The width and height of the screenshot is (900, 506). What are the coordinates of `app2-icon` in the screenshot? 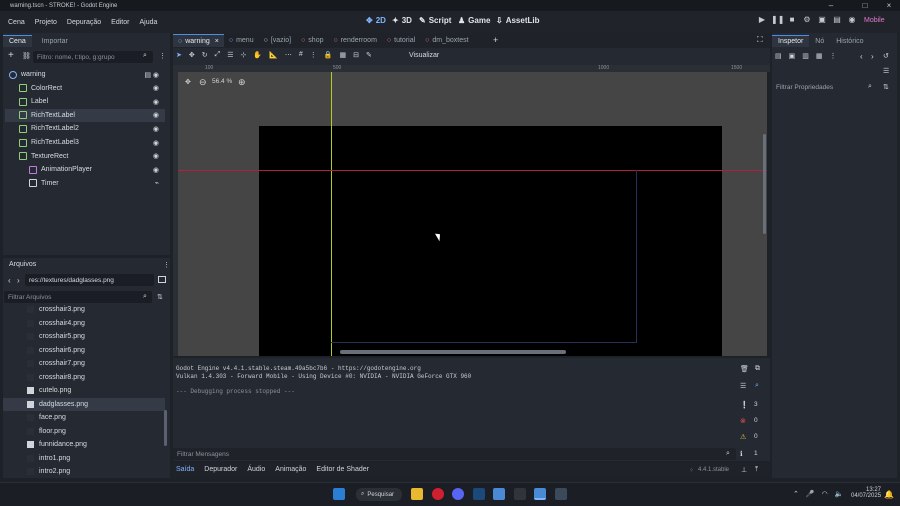 It's located at (561, 494).